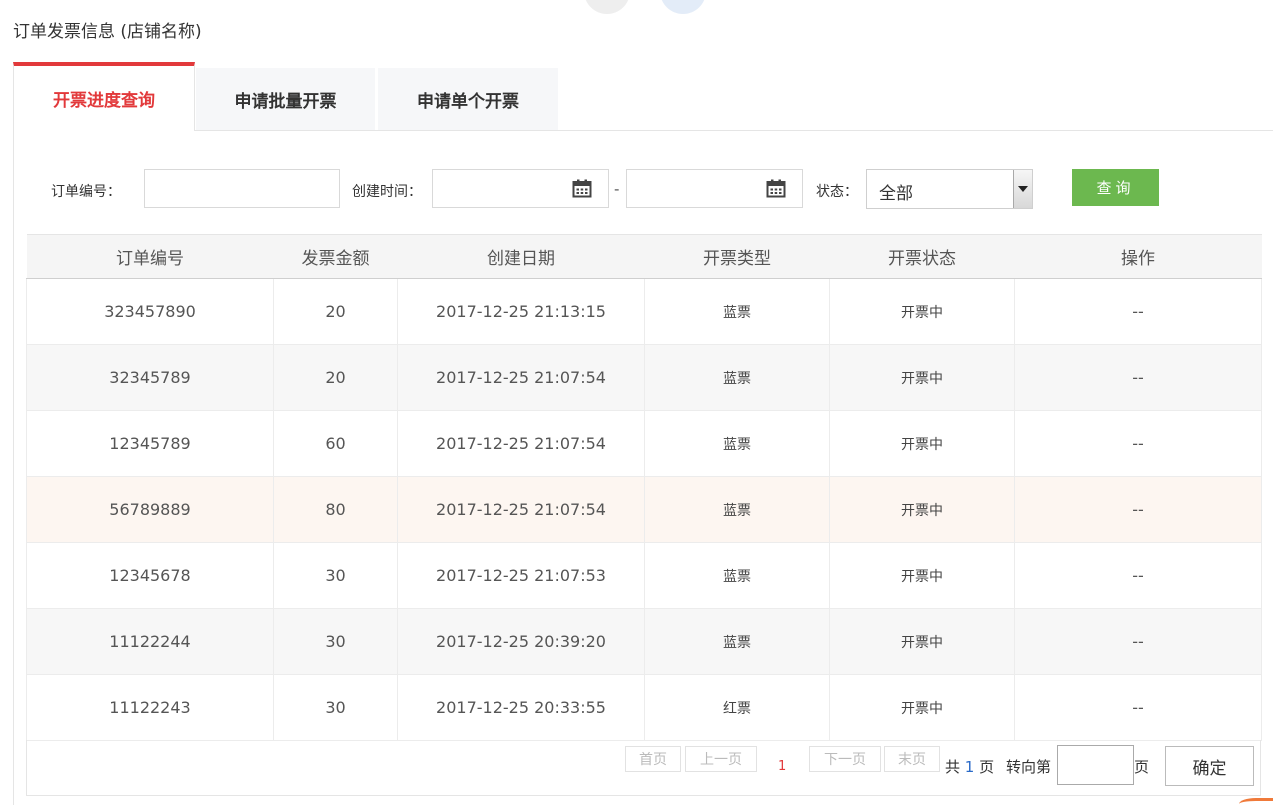  What do you see at coordinates (150, 509) in the screenshot?
I see `cell-order-no: 56789889` at bounding box center [150, 509].